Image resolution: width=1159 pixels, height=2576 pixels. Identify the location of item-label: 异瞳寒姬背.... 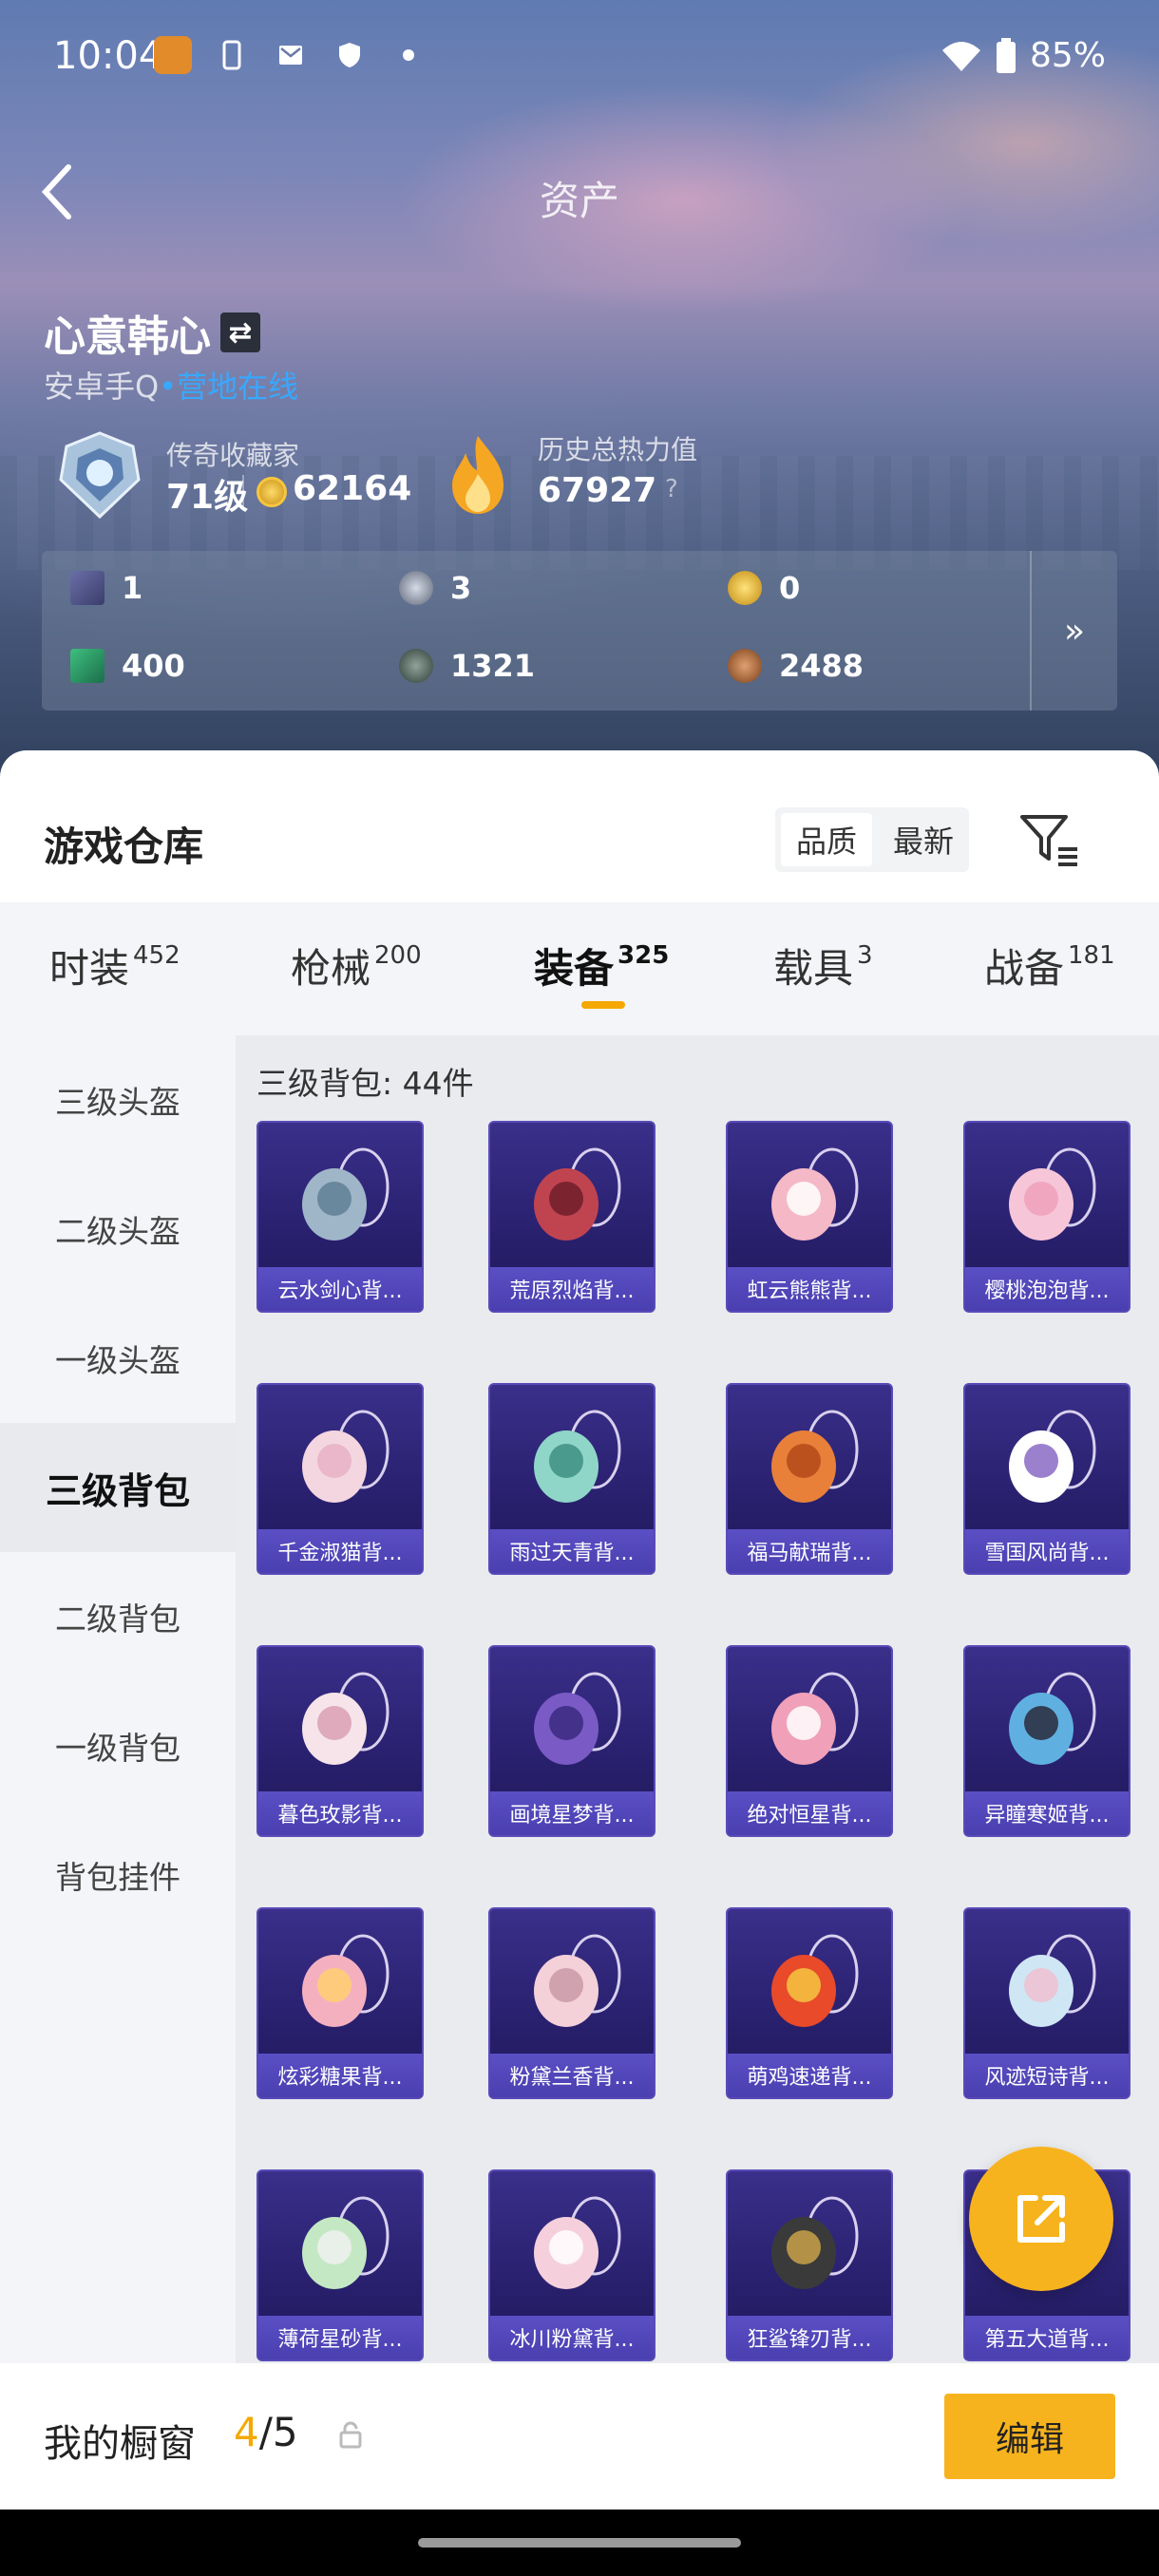
(1047, 1813).